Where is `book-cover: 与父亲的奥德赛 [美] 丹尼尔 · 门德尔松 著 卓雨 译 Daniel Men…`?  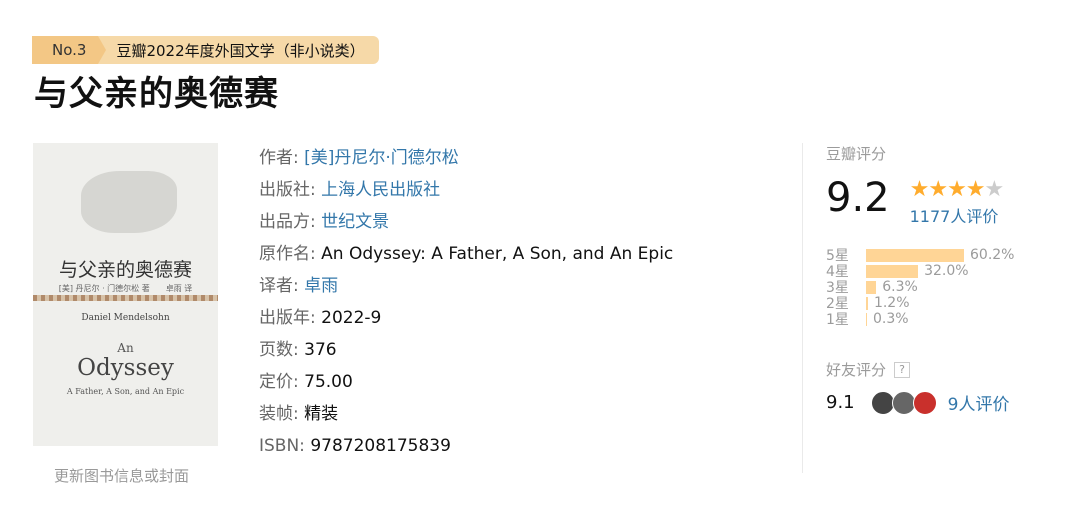 book-cover: 与父亲的奥德赛 [美] 丹尼尔 · 门德尔松 著 卓雨 译 Daniel Men… is located at coordinates (125, 294).